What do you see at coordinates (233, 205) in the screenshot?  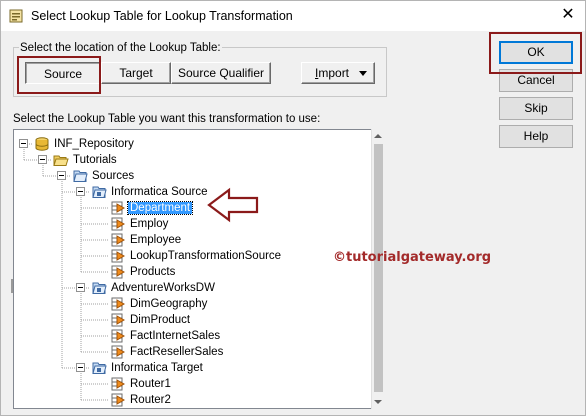 I see `left-arrow-callout-icon` at bounding box center [233, 205].